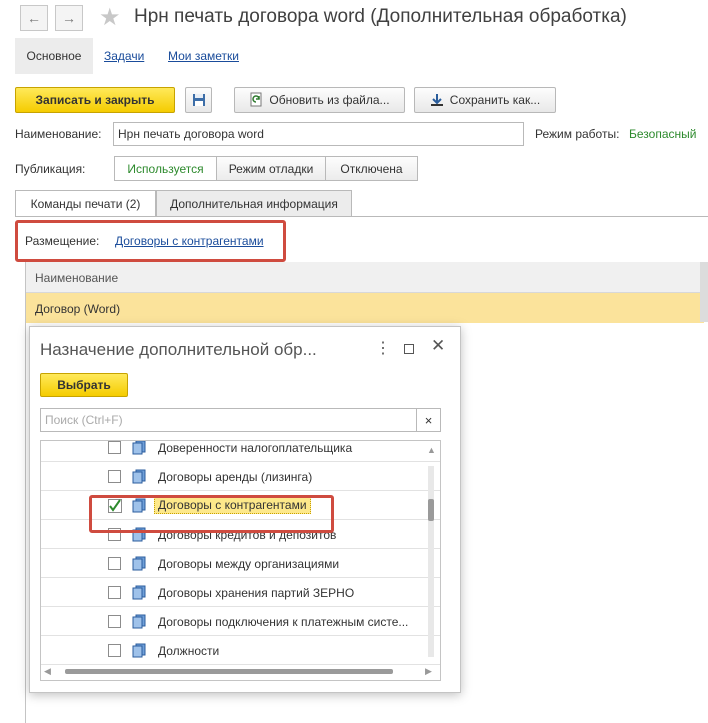 This screenshot has height=723, width=708. What do you see at coordinates (436, 100) in the screenshot?
I see `download-icon` at bounding box center [436, 100].